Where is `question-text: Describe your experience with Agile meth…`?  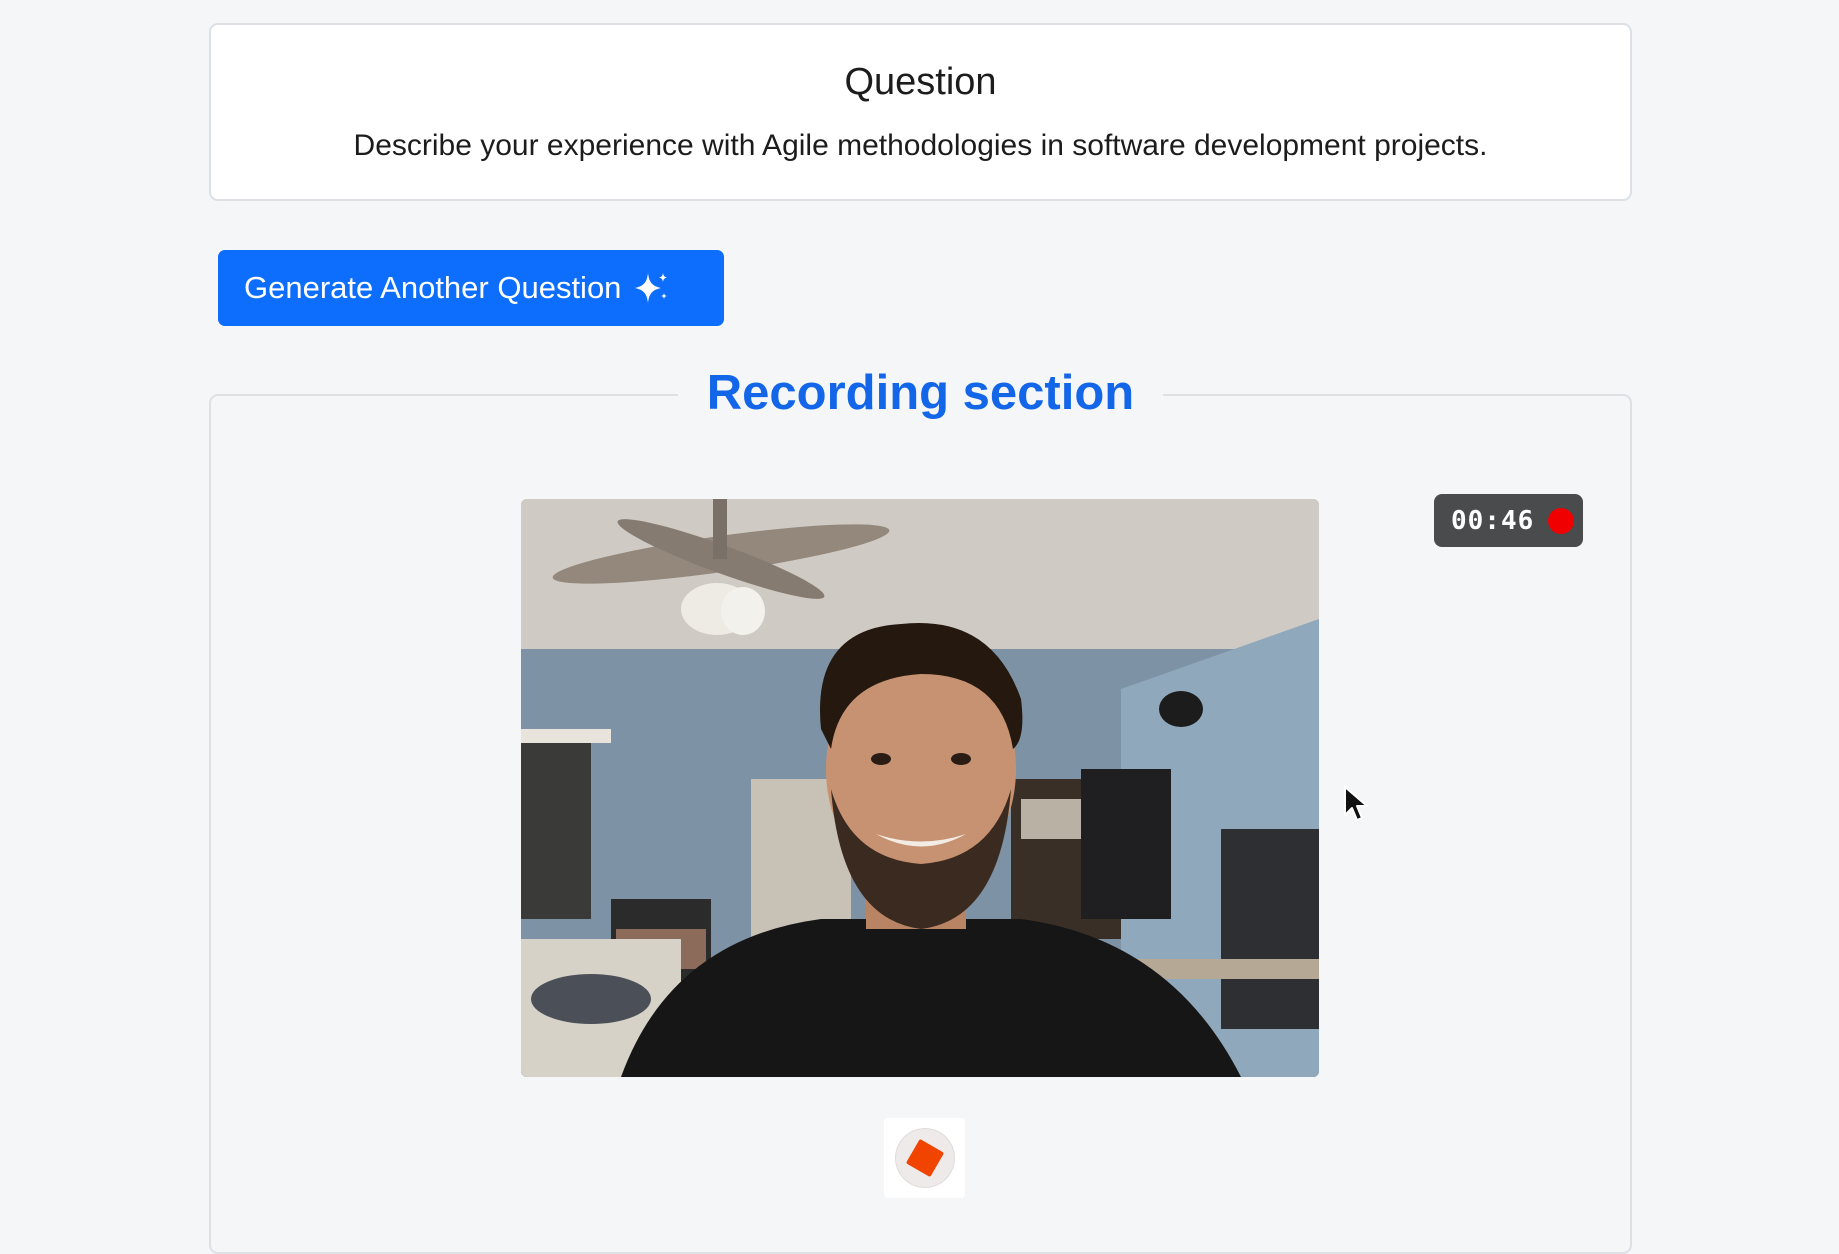
question-text: Describe your experience with Agile meth… is located at coordinates (920, 145).